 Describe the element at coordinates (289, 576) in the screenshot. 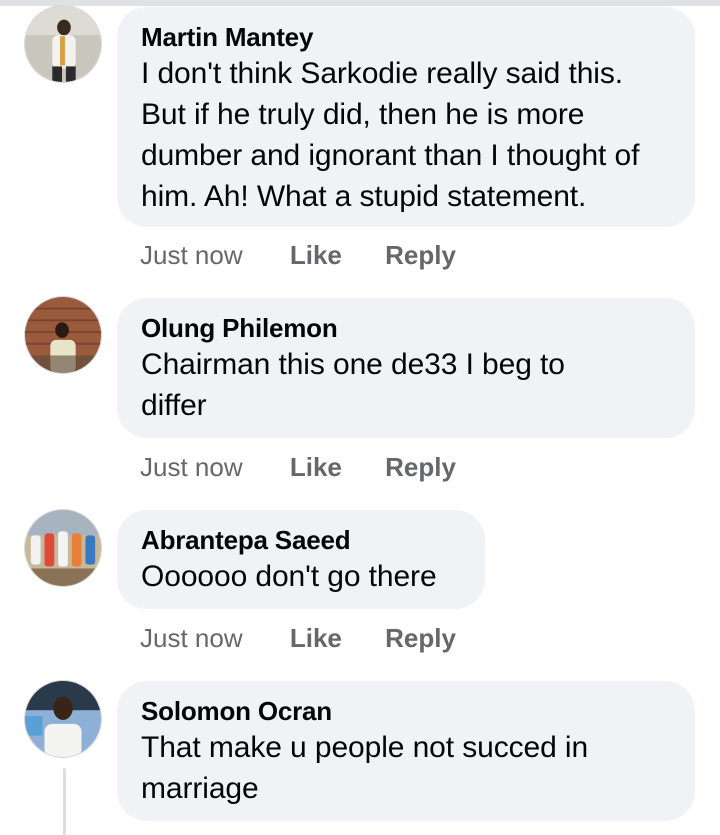

I see `comment-text: Oooooo don't go there` at that location.